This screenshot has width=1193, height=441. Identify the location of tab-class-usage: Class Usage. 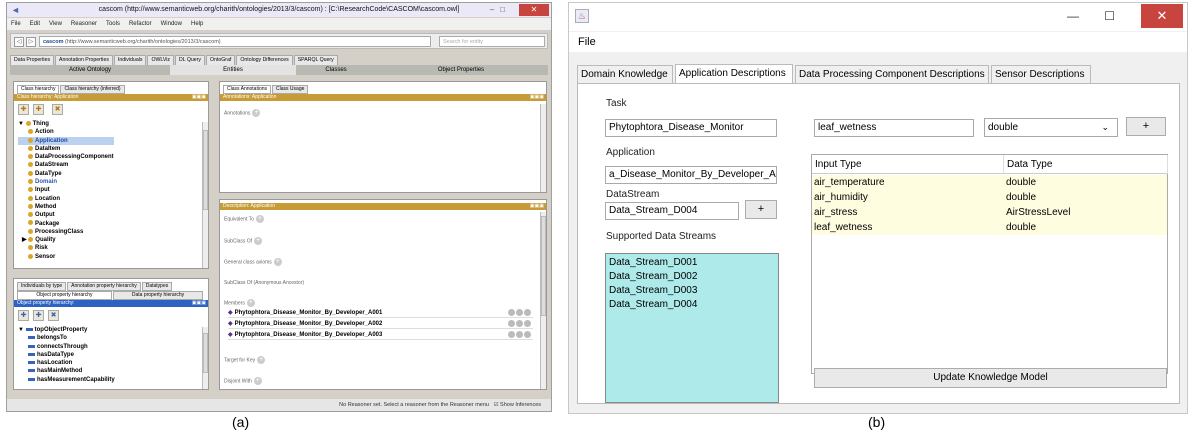
(290, 89).